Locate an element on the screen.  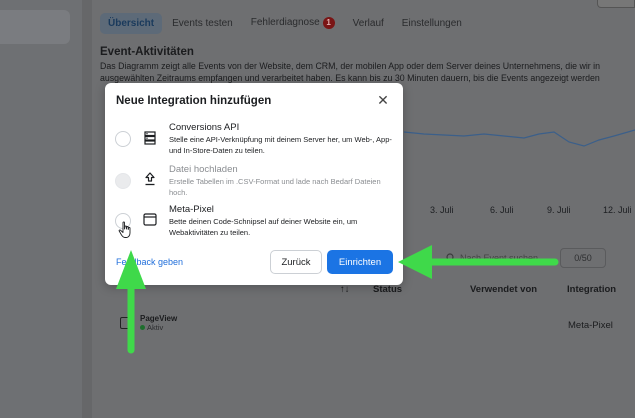
server-icon is located at coordinates (150, 138).